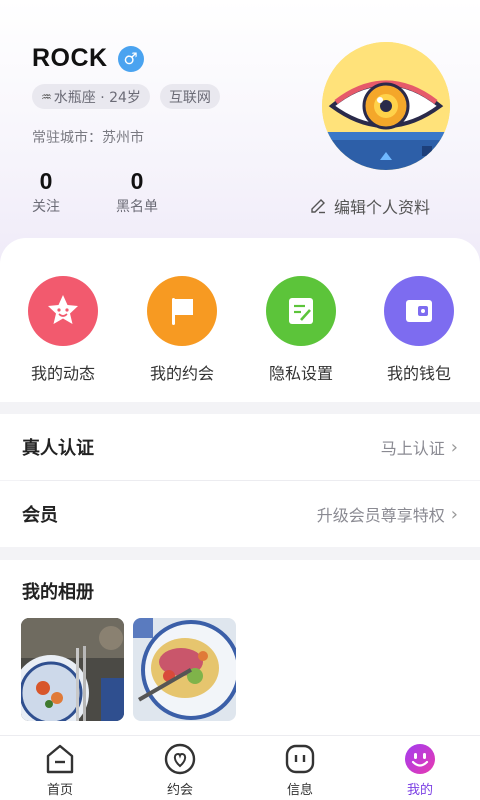 The image size is (480, 800). I want to click on city-label: 常驻城市：苏州市, so click(88, 138).